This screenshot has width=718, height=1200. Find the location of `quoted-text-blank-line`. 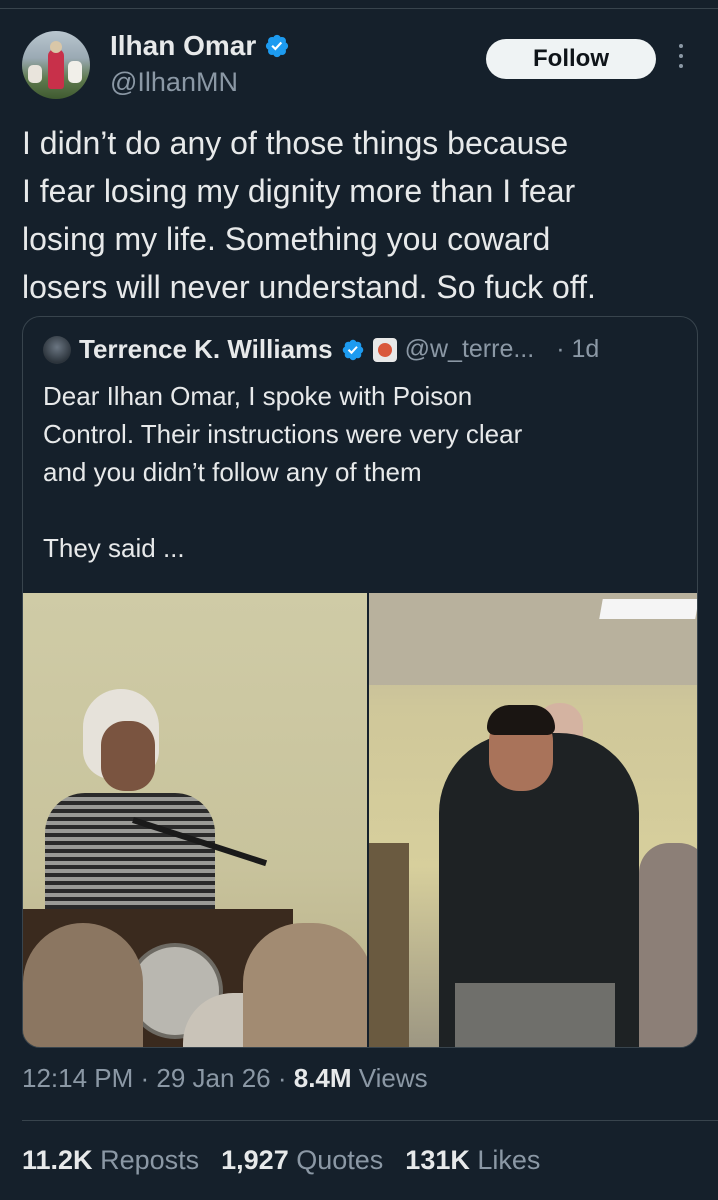

quoted-text-blank-line is located at coordinates (358, 510).